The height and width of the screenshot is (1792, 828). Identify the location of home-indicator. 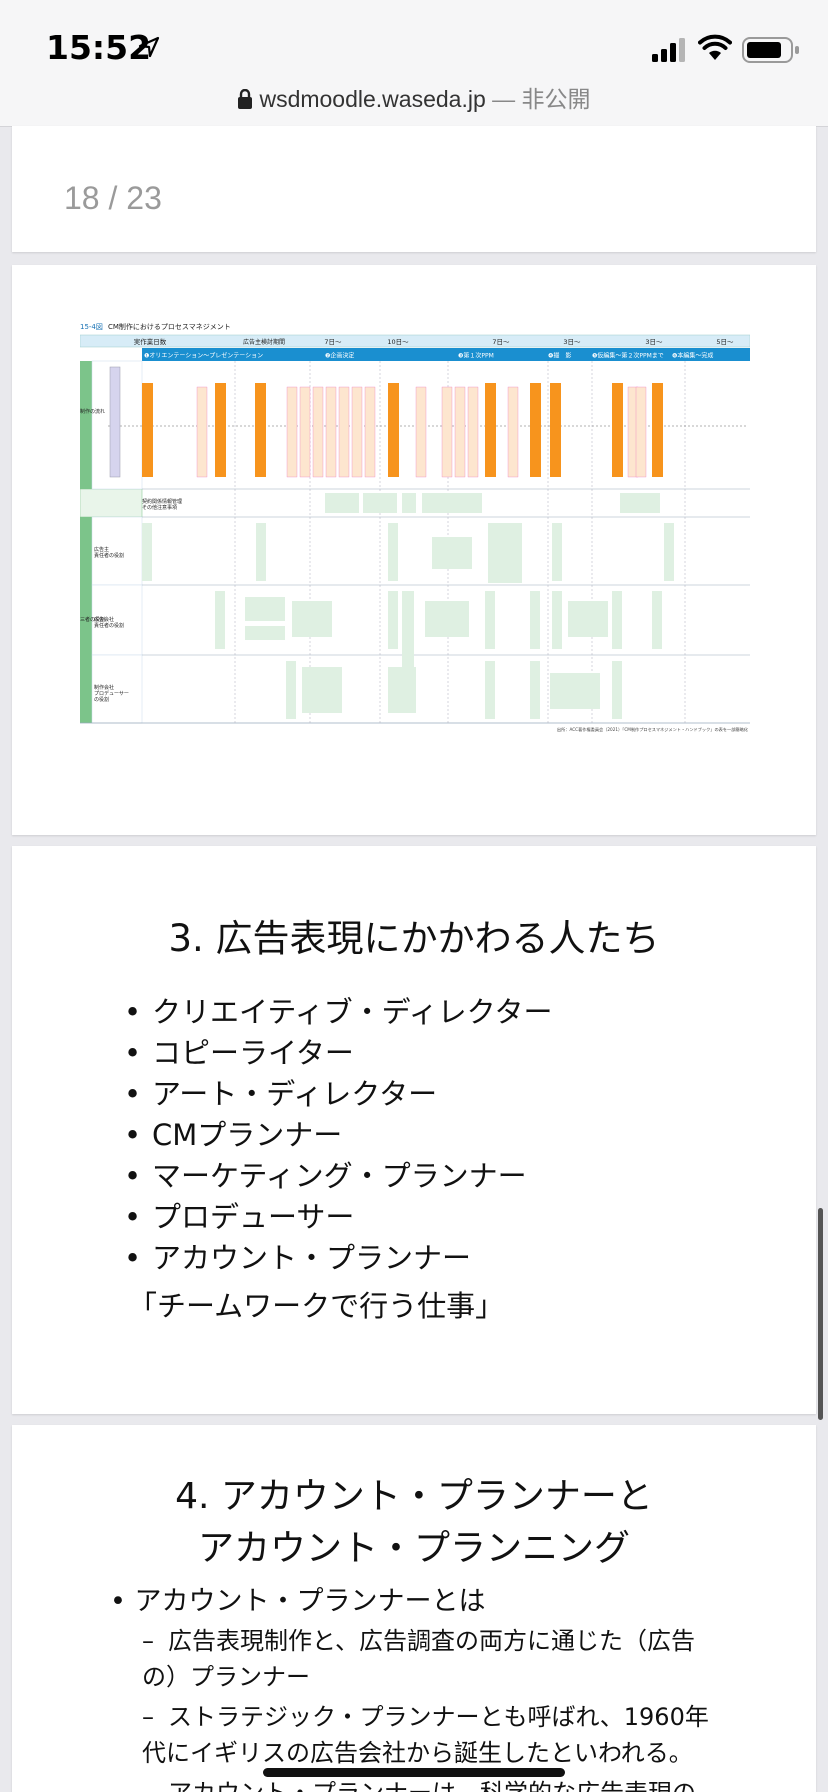
(414, 1772).